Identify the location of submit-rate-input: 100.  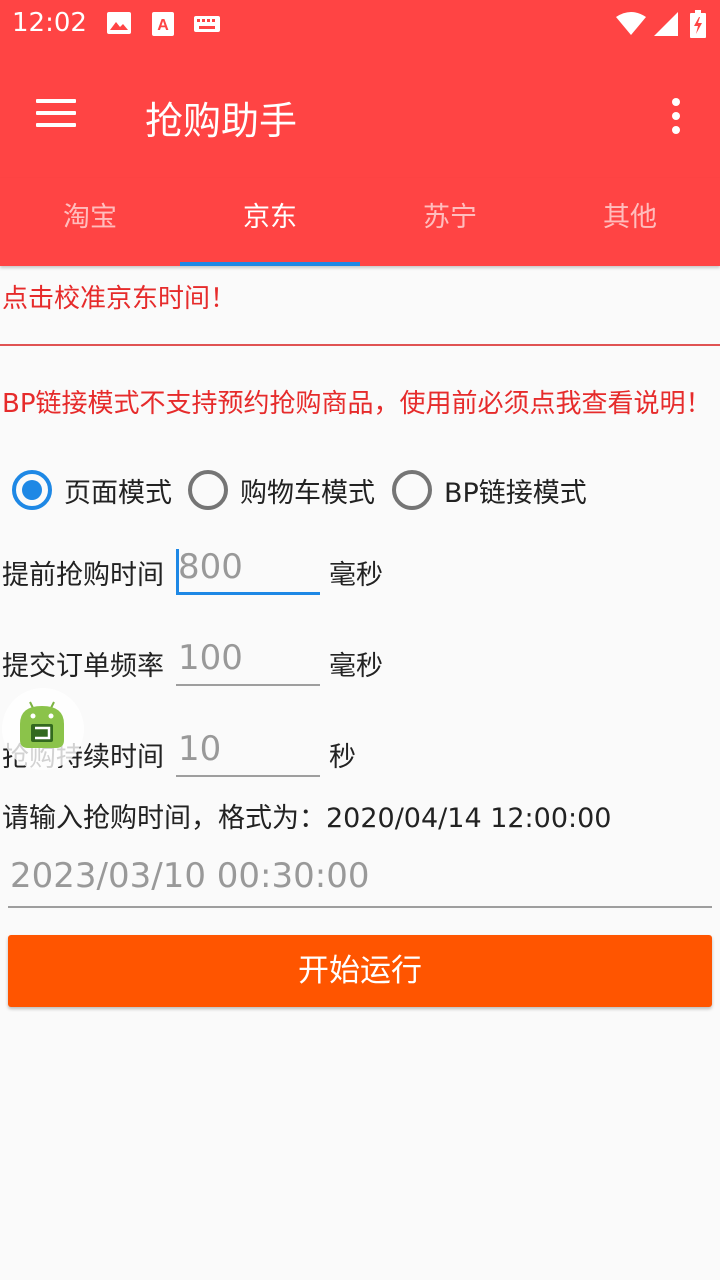
(248, 662).